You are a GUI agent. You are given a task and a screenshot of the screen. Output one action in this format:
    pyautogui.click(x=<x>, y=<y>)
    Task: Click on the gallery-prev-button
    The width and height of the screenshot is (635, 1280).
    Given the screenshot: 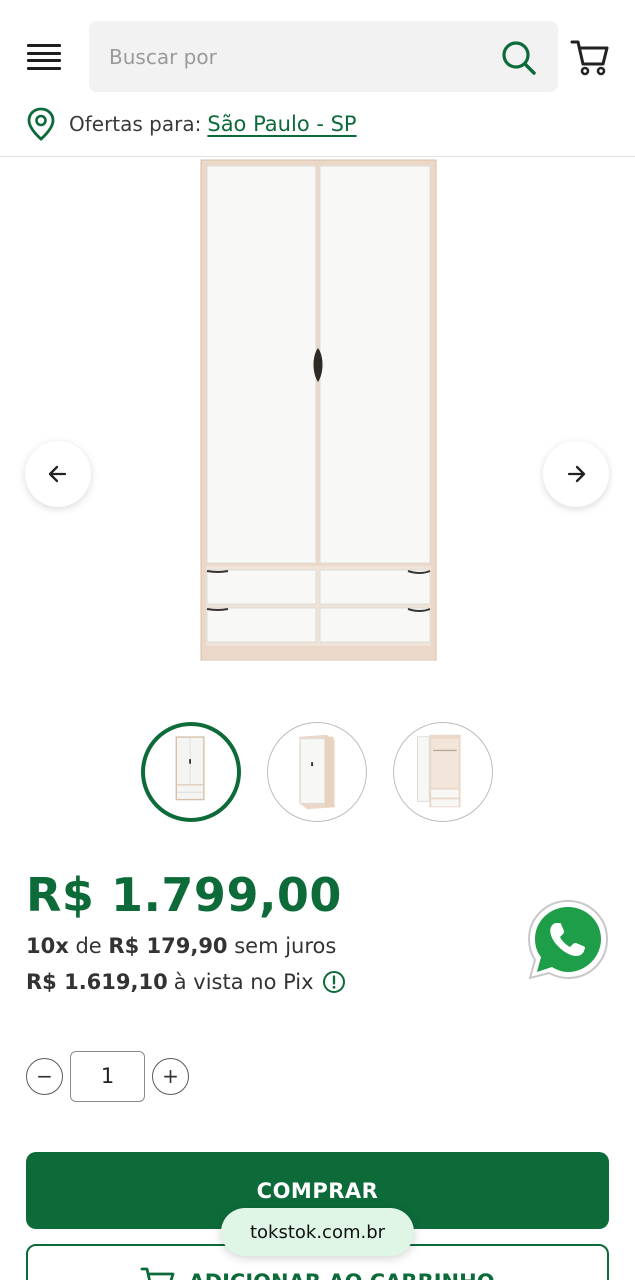 What is the action you would take?
    pyautogui.click(x=58, y=474)
    